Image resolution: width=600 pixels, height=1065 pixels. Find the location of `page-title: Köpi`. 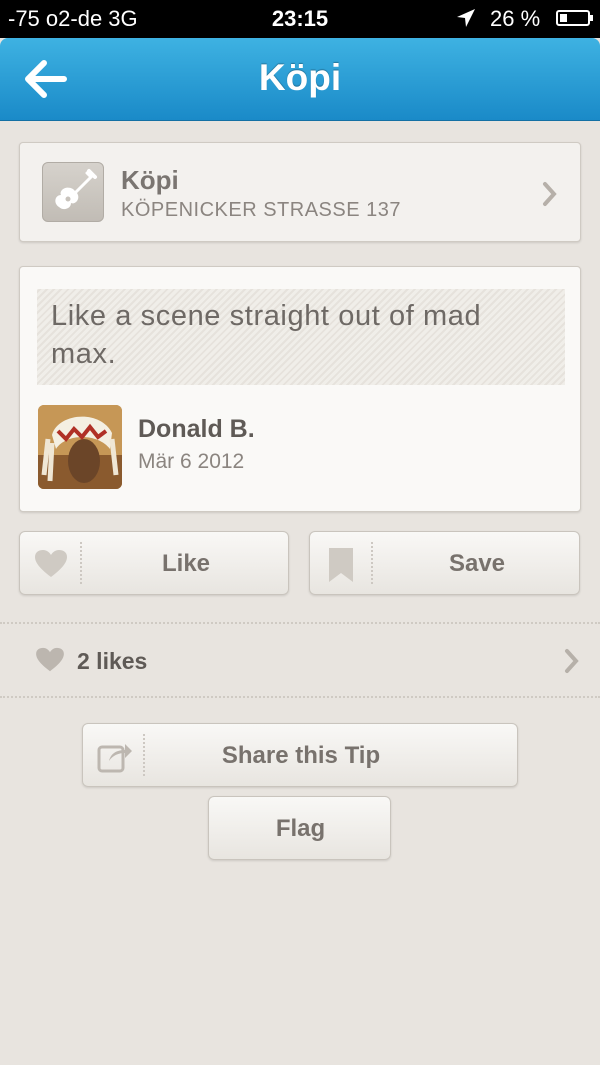

page-title: Köpi is located at coordinates (300, 77).